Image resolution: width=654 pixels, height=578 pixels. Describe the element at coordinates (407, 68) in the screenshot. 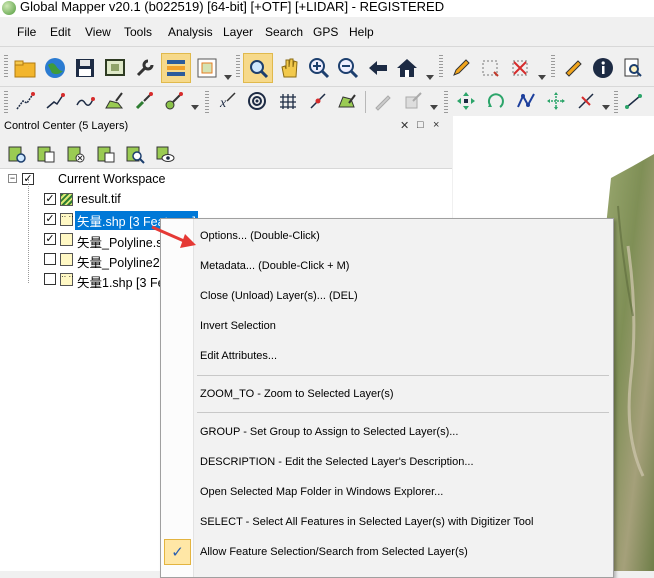

I see `home-icon` at that location.